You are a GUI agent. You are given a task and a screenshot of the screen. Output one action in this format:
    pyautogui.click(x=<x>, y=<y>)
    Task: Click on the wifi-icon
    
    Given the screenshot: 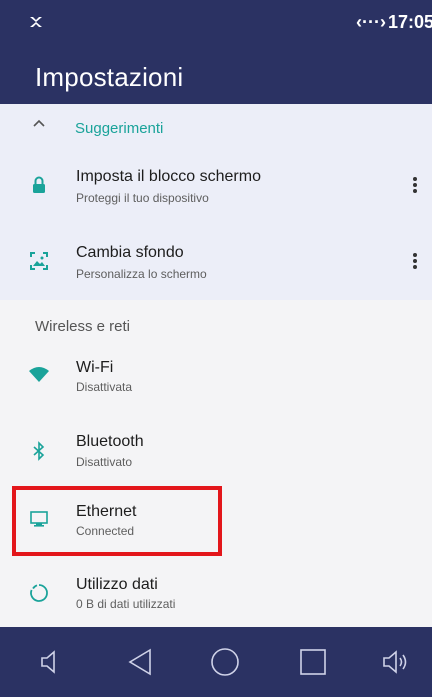 What is the action you would take?
    pyautogui.click(x=39, y=374)
    